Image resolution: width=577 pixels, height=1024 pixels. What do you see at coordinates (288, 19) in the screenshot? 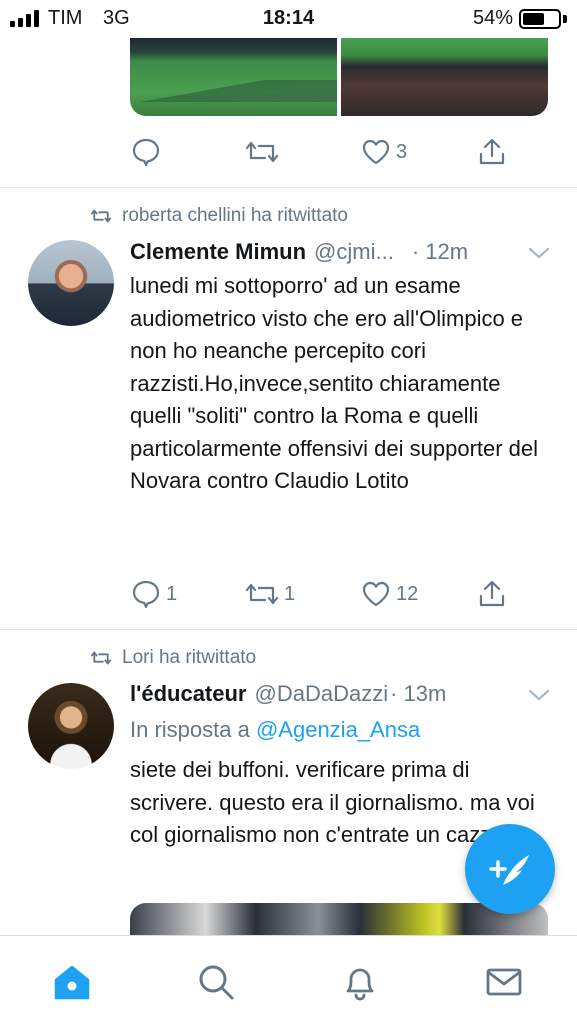
I see `status-bar: TIM 3G 18:14 54%` at bounding box center [288, 19].